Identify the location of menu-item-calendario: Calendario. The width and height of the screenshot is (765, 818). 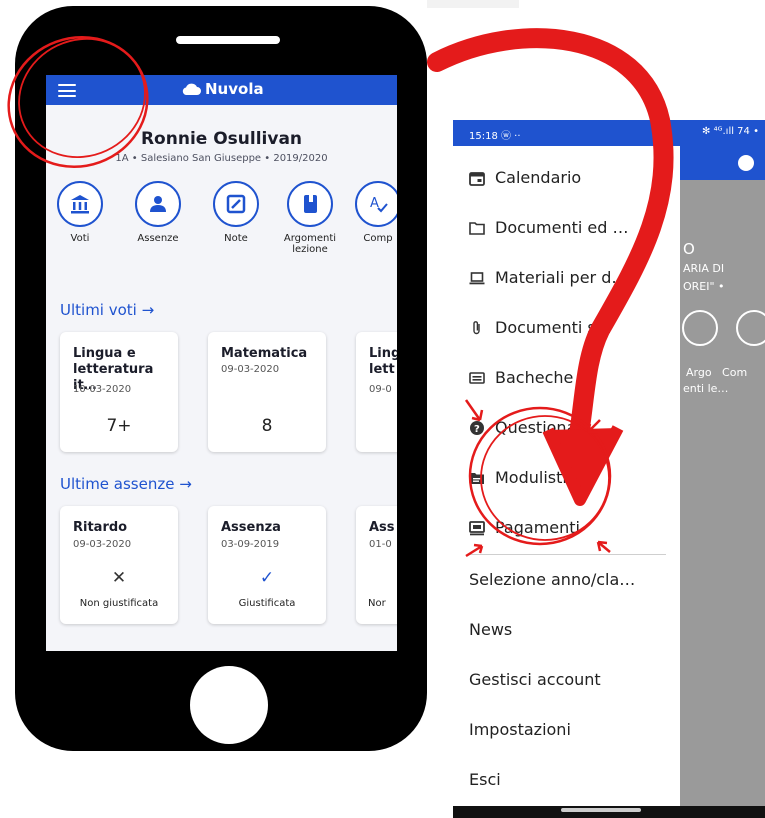
(525, 177).